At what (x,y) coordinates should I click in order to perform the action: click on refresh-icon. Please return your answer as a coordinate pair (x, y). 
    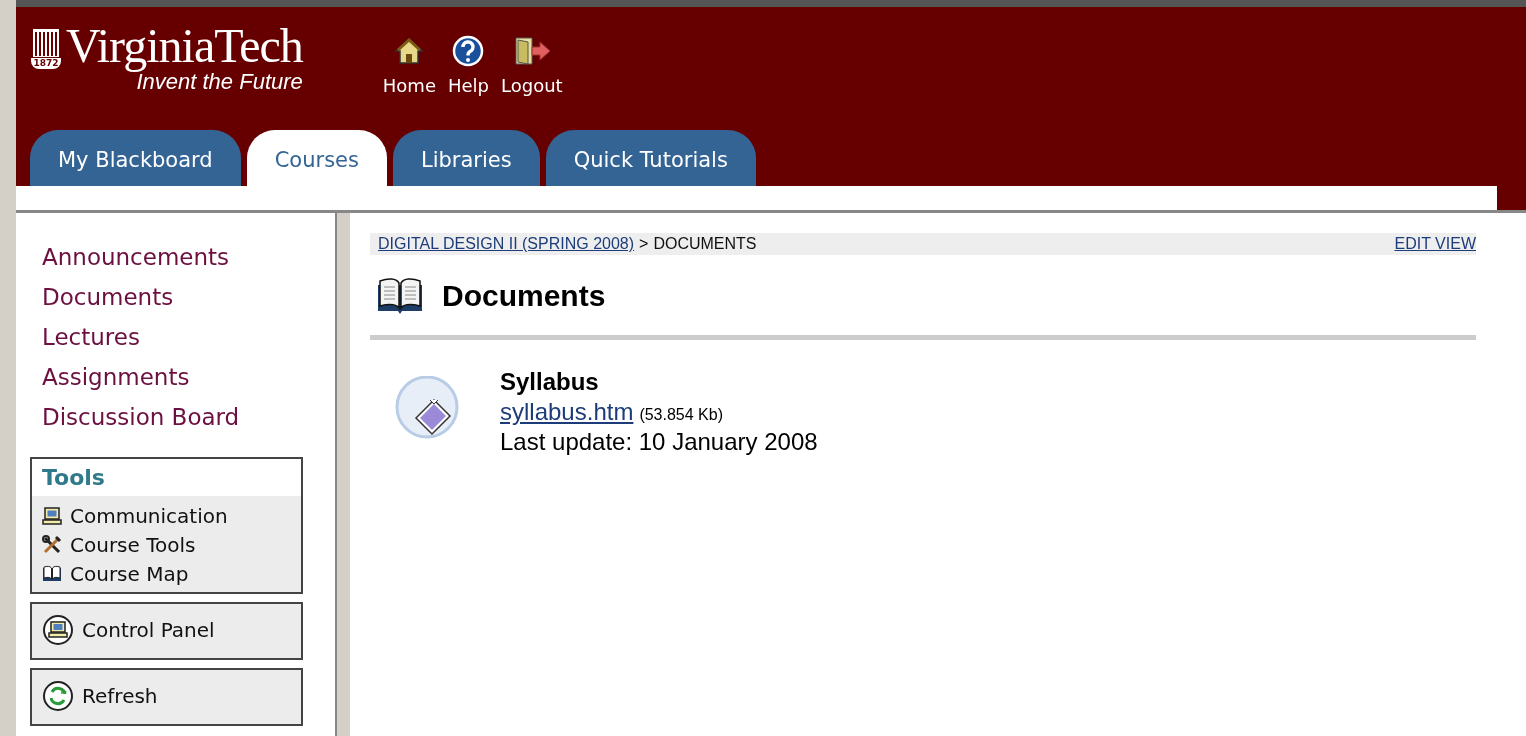
    Looking at the image, I should click on (58, 696).